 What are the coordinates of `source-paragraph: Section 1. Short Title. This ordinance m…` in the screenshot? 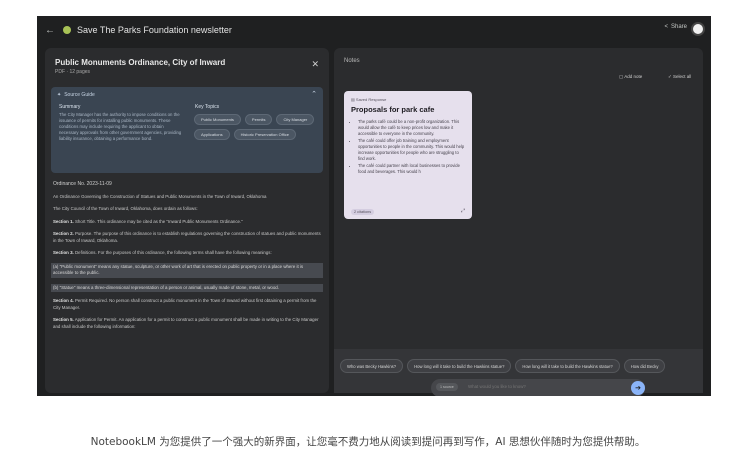 It's located at (148, 221).